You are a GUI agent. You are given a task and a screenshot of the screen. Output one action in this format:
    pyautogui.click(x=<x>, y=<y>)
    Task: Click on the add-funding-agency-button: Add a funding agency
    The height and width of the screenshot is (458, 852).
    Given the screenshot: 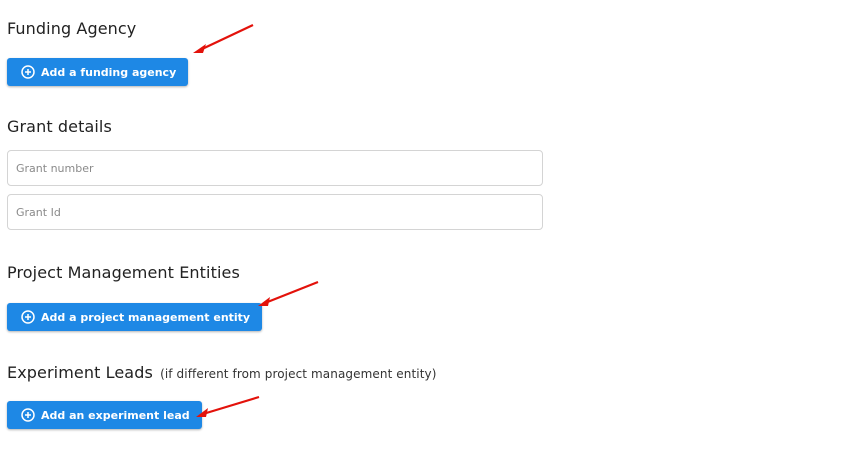 What is the action you would take?
    pyautogui.click(x=98, y=72)
    